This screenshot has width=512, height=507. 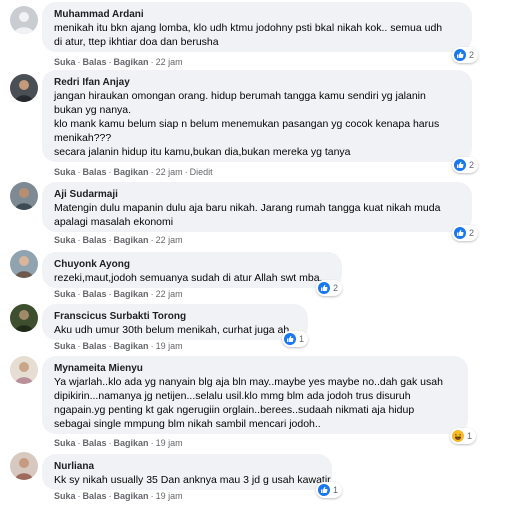 I want to click on commenter-name: Nurliana, so click(x=187, y=466).